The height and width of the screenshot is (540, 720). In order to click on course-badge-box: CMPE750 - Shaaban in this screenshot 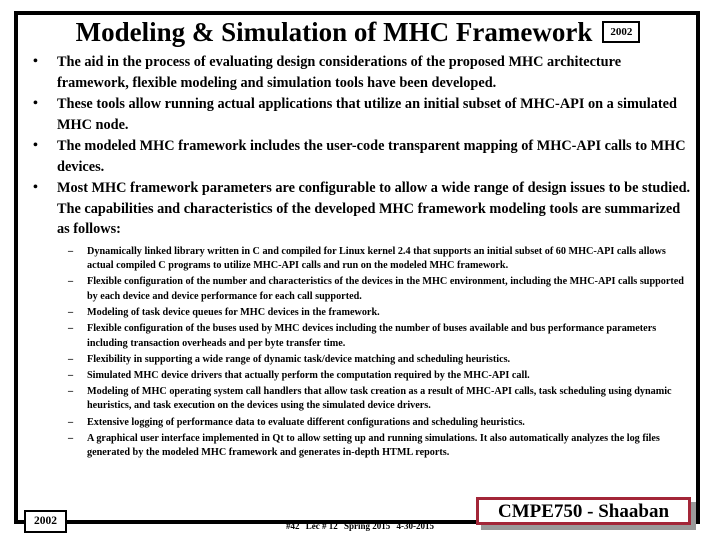, I will do `click(583, 511)`.